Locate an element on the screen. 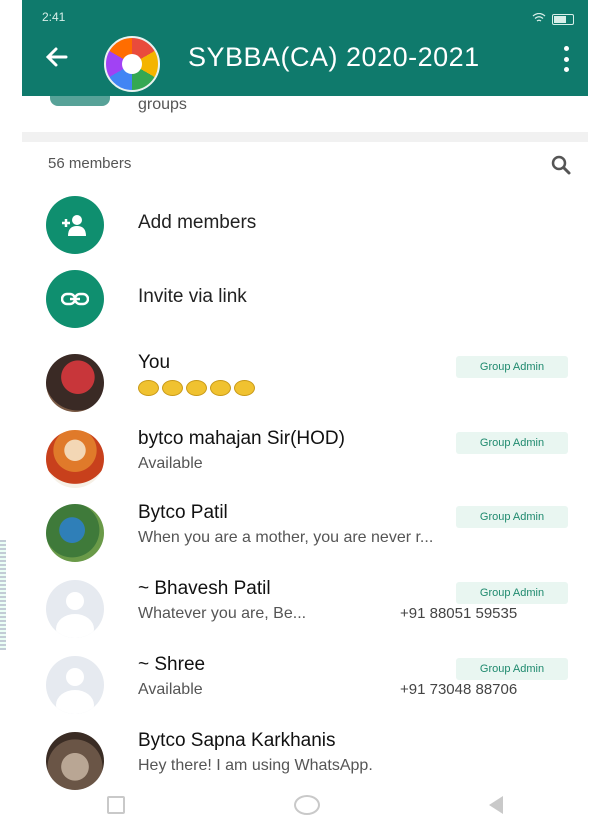 The image size is (596, 830). members-count: 56 members is located at coordinates (90, 163).